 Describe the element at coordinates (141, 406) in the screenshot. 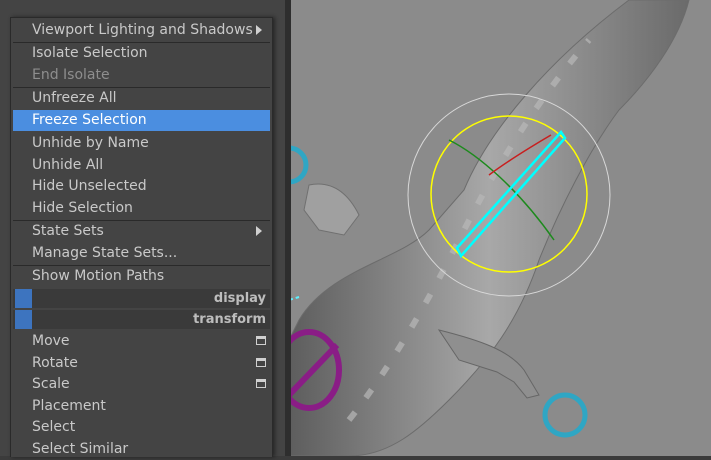

I see `menu-item-placement: Placement` at that location.